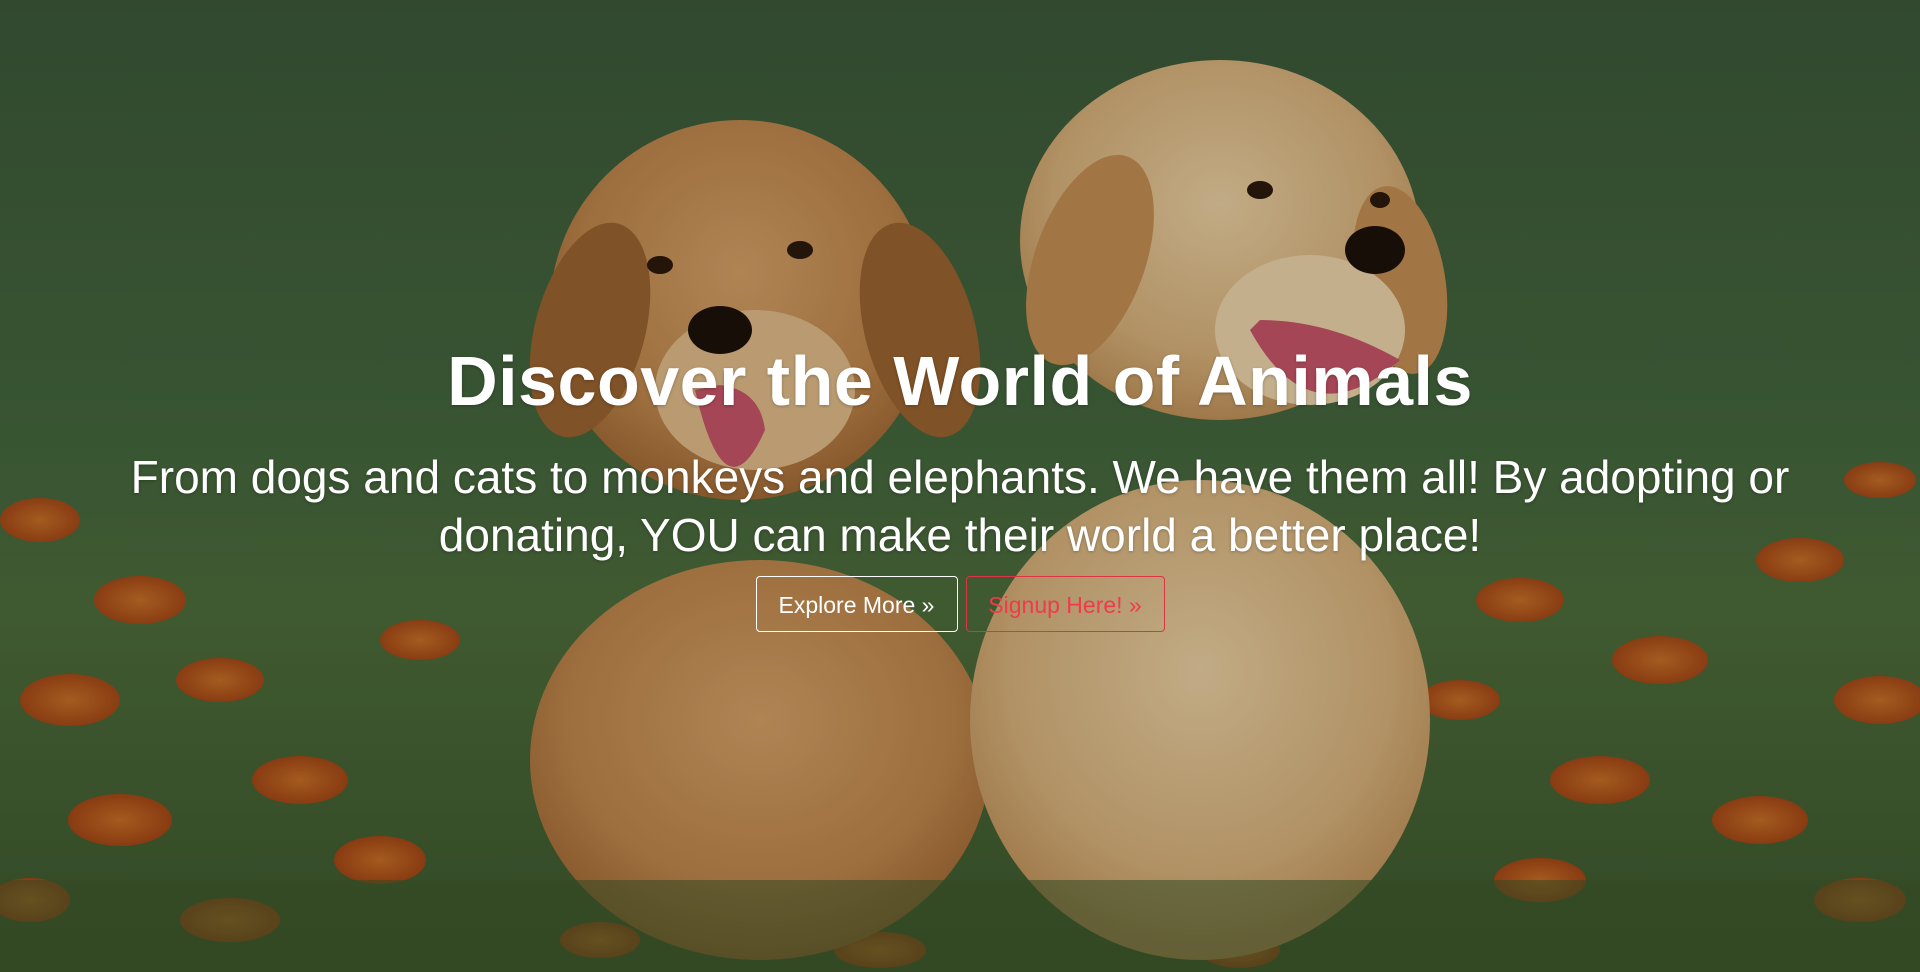  I want to click on hero-title: Discover the World of Animals, so click(960, 381).